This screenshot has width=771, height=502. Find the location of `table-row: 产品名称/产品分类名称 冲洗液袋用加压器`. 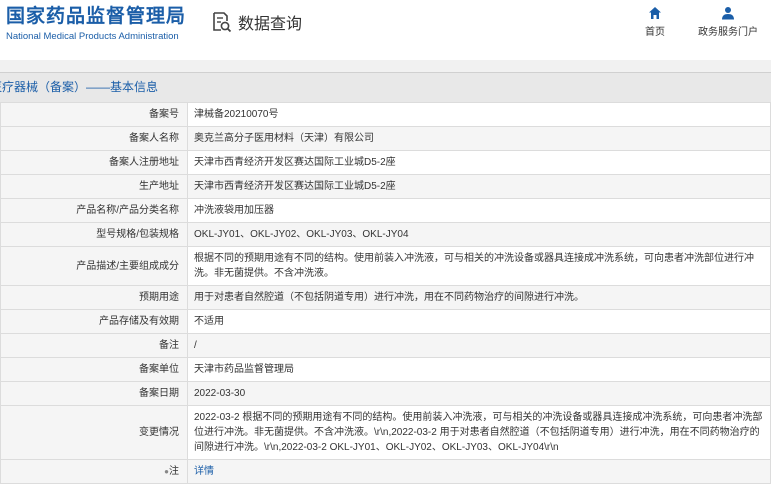

table-row: 产品名称/产品分类名称 冲洗液袋用加压器 is located at coordinates (385, 210).